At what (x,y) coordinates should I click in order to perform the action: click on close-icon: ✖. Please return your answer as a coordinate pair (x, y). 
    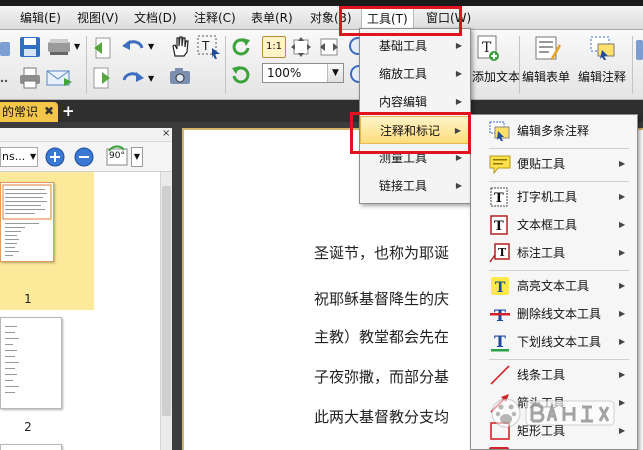
    Looking at the image, I should click on (50, 111).